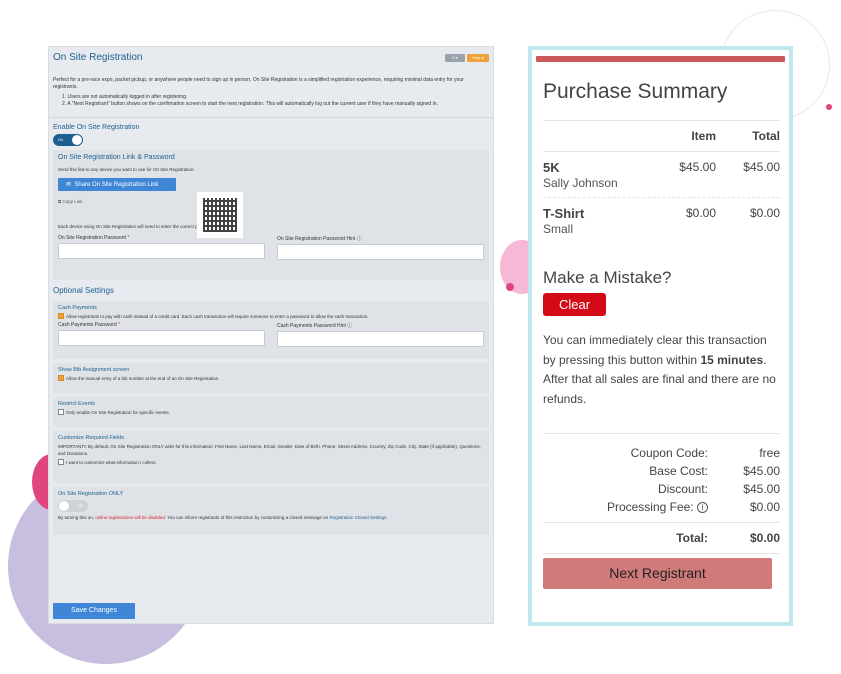 The height and width of the screenshot is (674, 841). Describe the element at coordinates (61, 462) in the screenshot. I see `customize-checkbox` at that location.